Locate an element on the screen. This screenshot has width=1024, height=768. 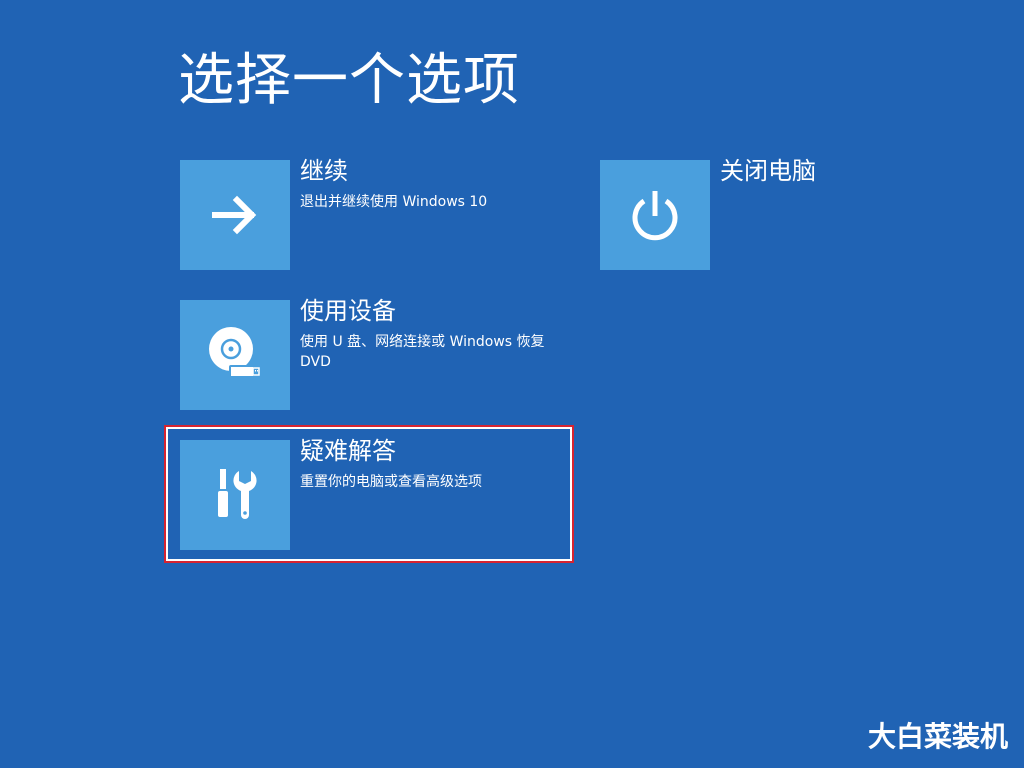
disc-usb-icon is located at coordinates (235, 352).